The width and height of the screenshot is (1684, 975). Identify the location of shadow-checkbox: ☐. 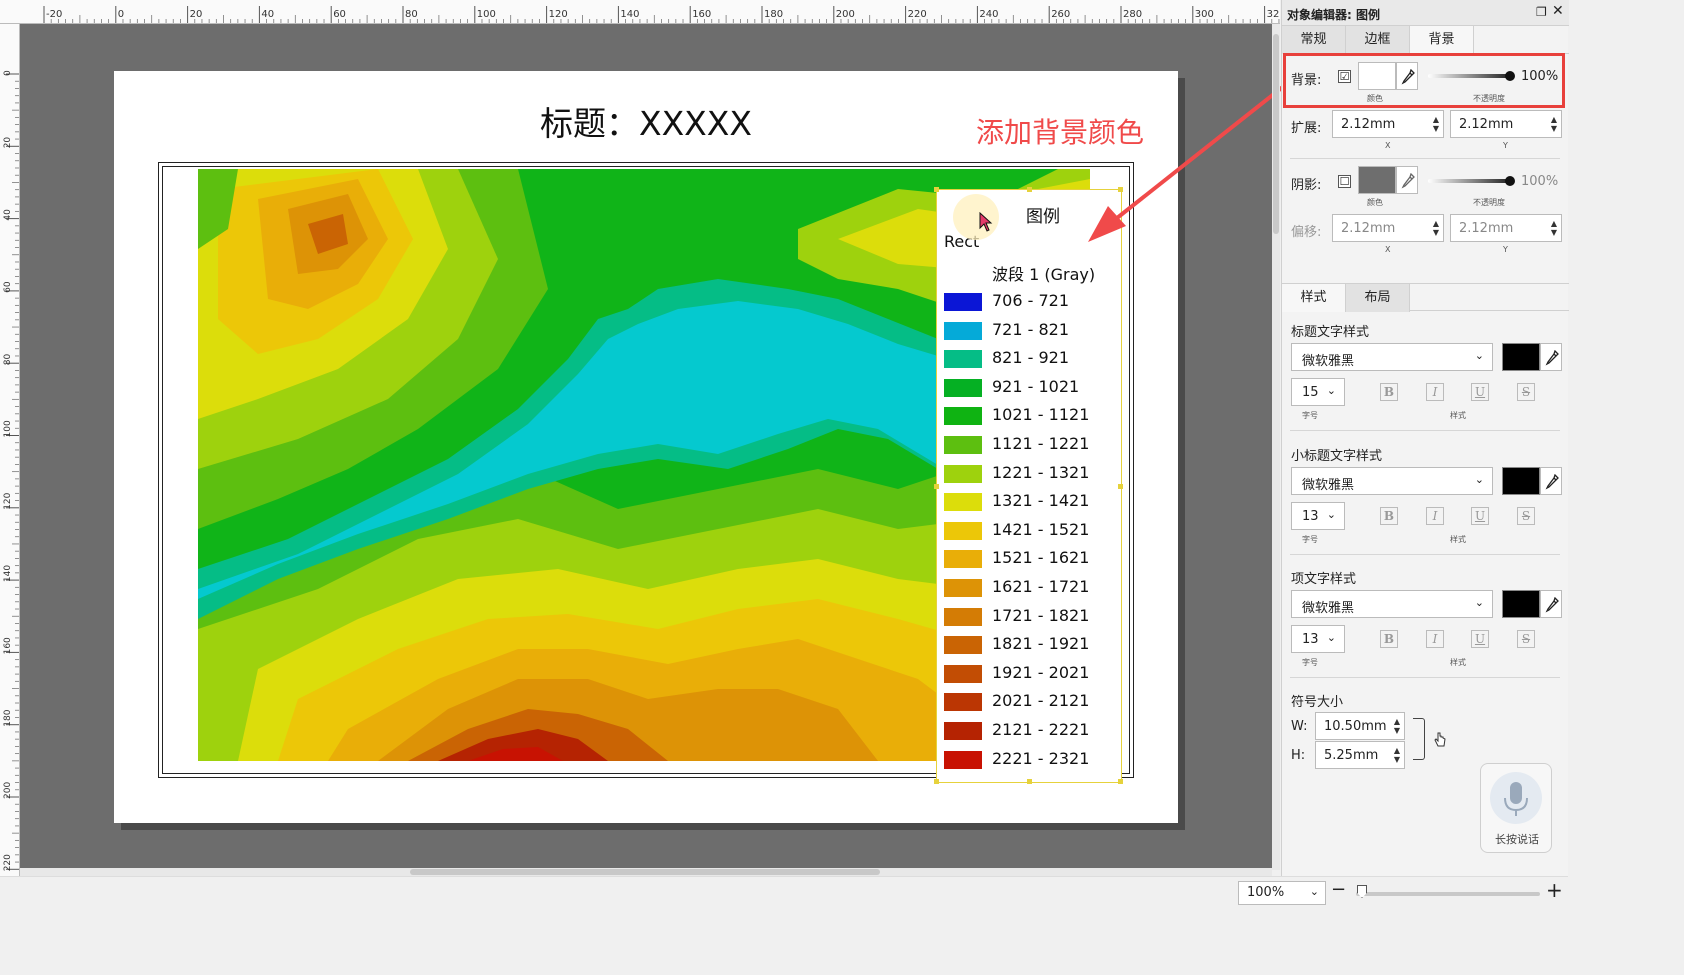
(1344, 181).